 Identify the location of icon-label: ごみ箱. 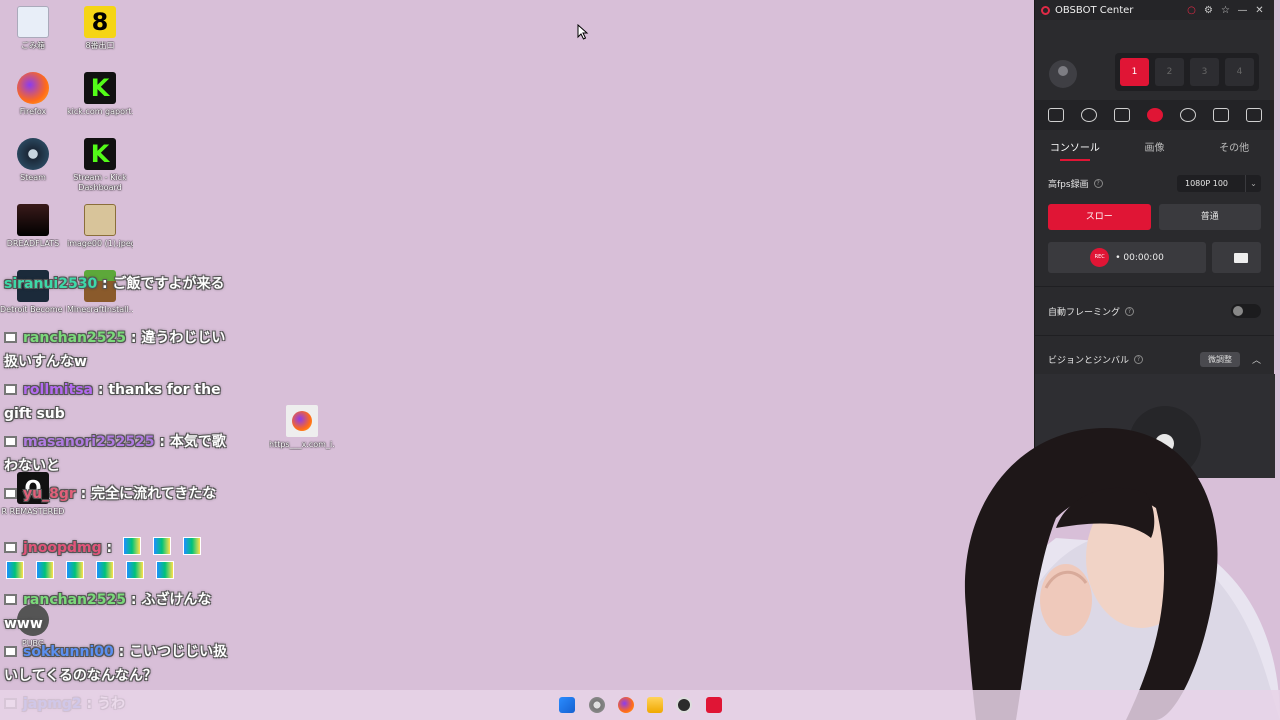
(33, 45).